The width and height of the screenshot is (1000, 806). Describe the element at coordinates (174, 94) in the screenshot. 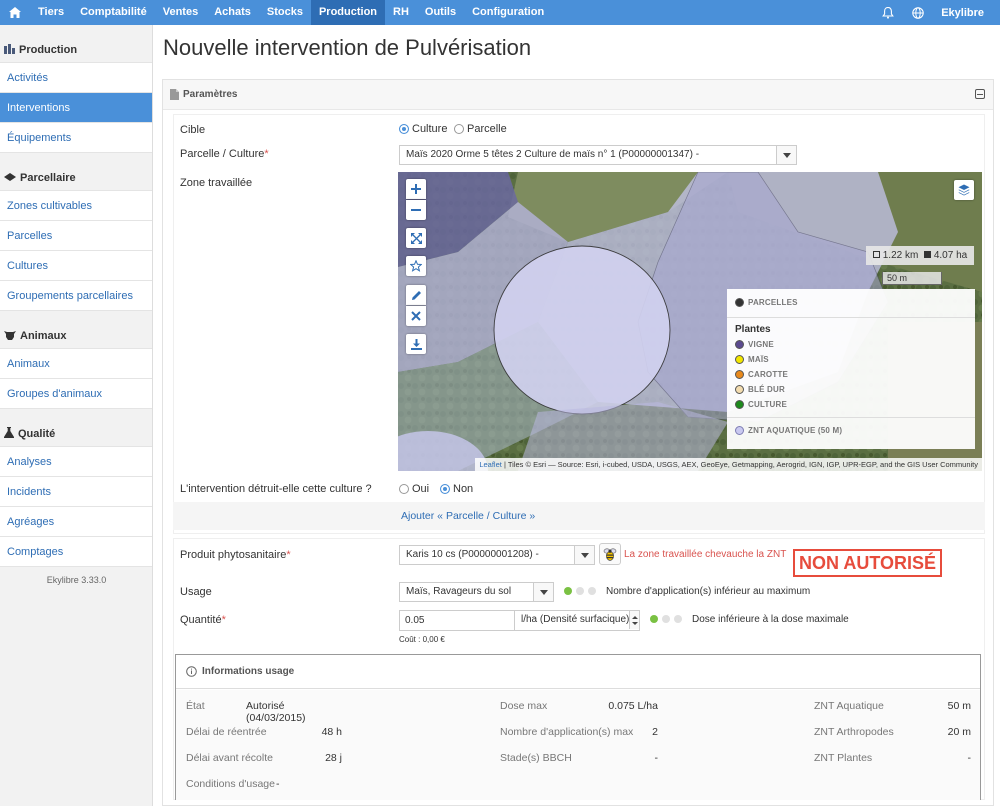

I see `document-icon` at that location.